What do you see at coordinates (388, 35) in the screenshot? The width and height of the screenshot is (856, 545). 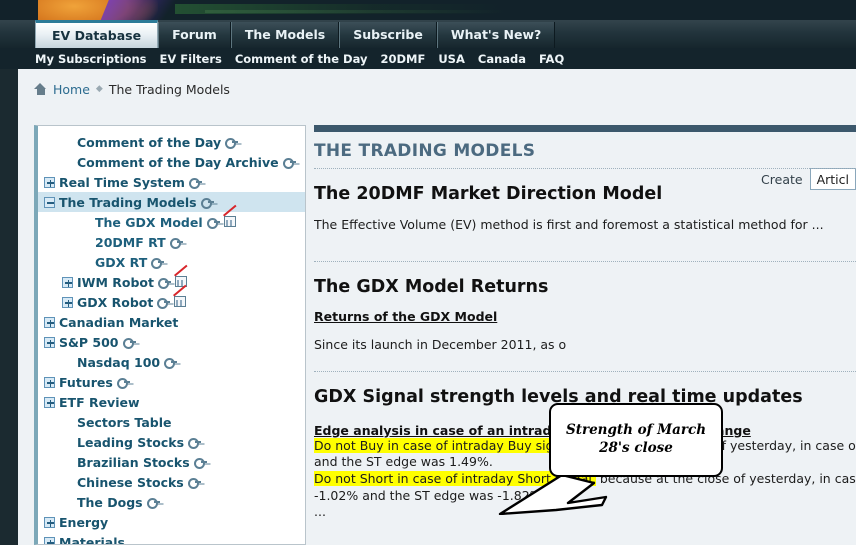 I see `tab-subscribe: Subscribe` at bounding box center [388, 35].